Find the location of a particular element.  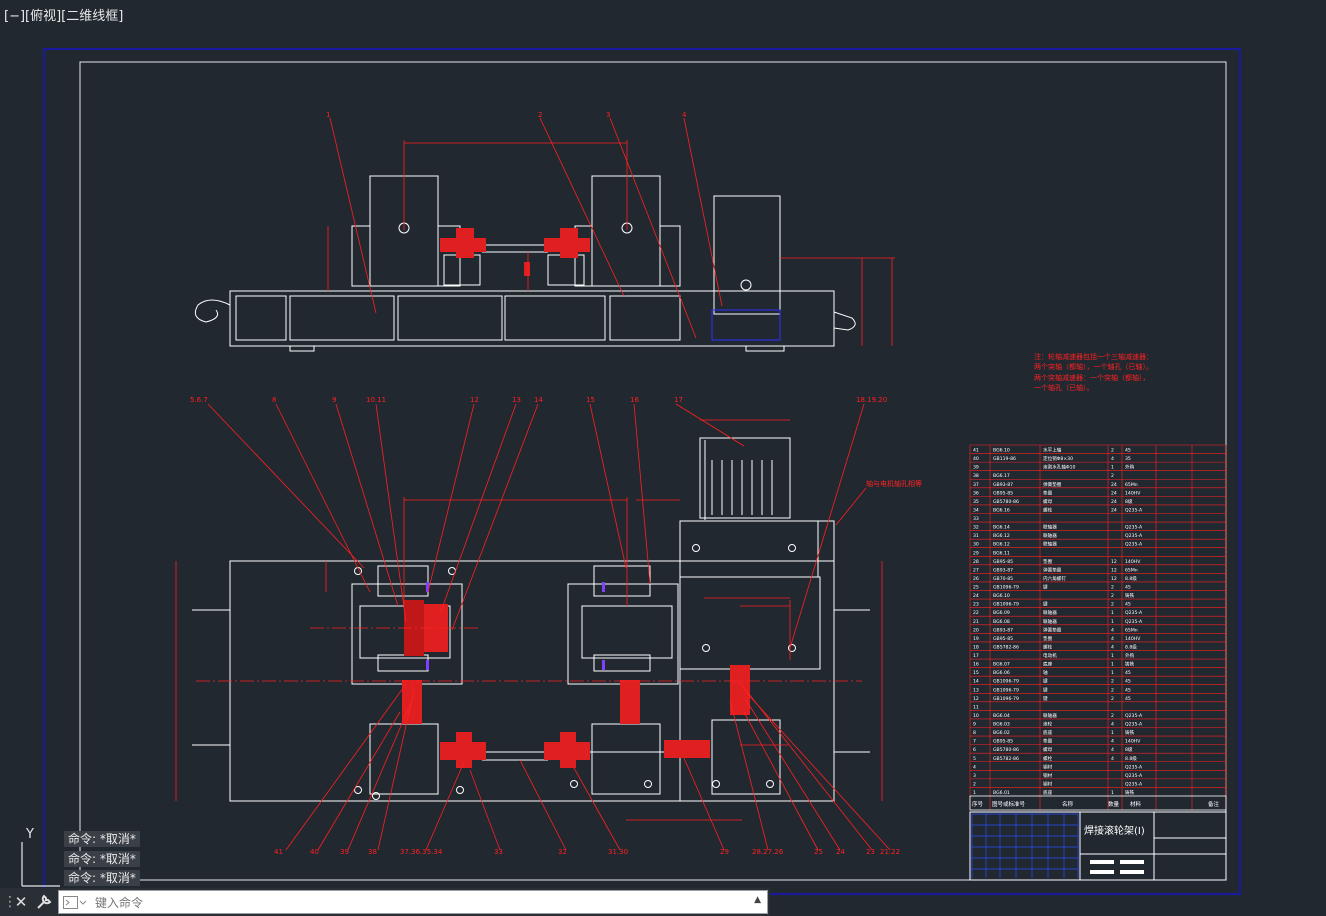

command-input-field: ▲ is located at coordinates (413, 902).